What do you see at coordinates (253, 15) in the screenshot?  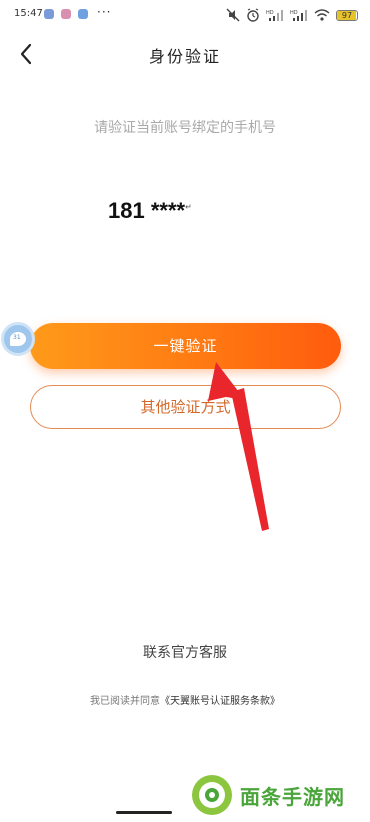 I see `alarm-icon` at bounding box center [253, 15].